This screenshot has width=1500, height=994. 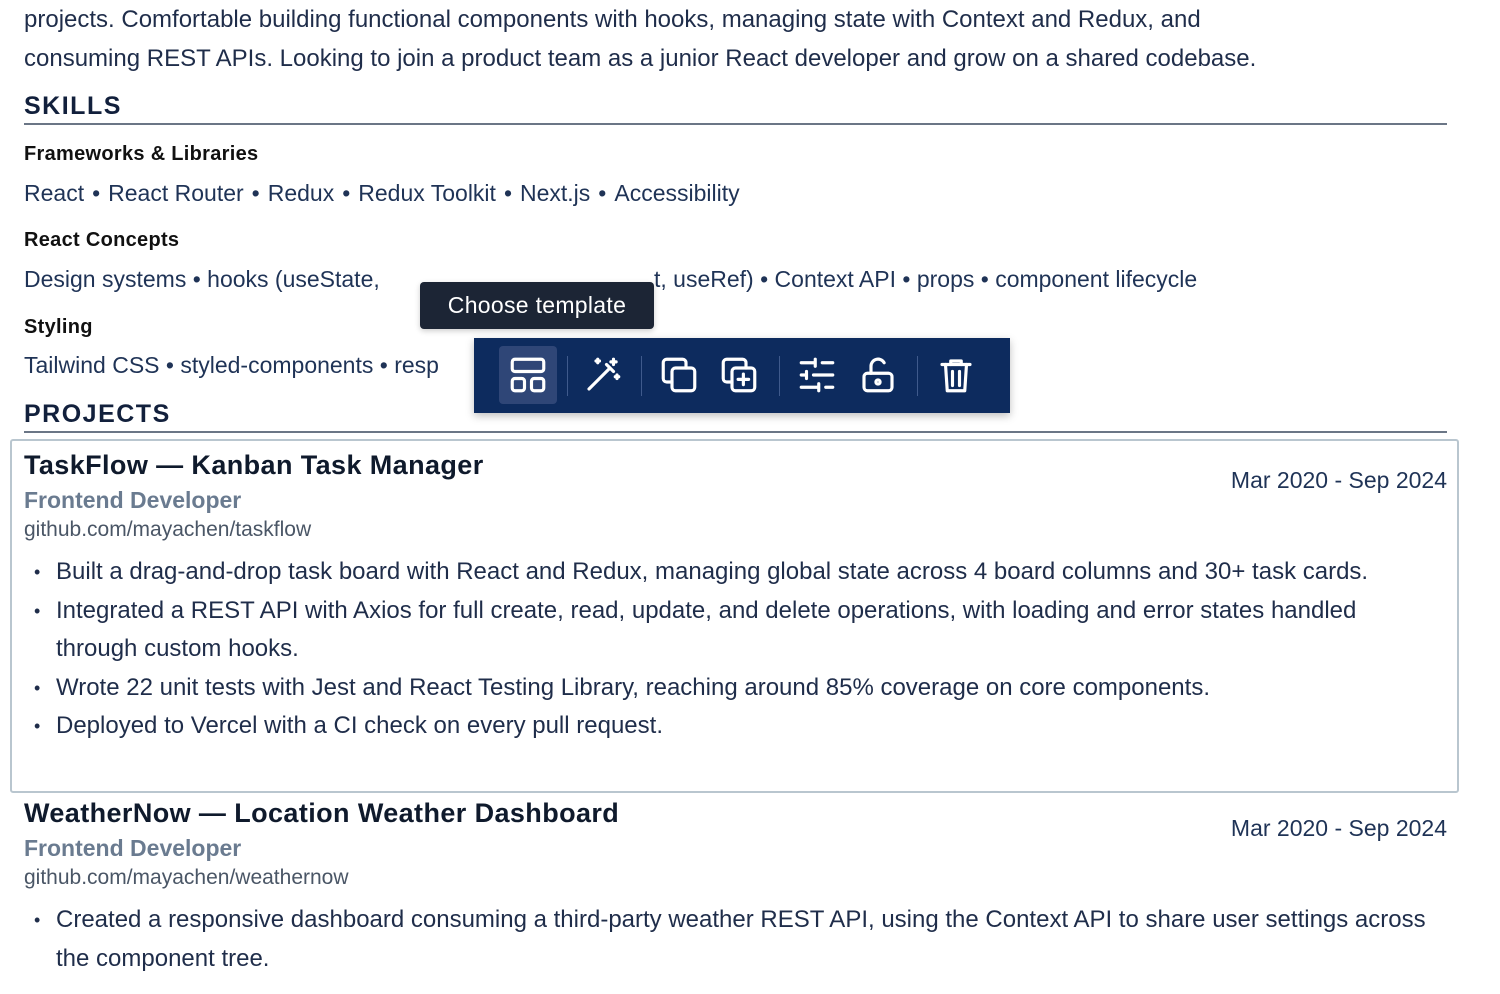 What do you see at coordinates (322, 813) in the screenshot?
I see `project-title: WeatherNow — Location Weather Dashboard` at bounding box center [322, 813].